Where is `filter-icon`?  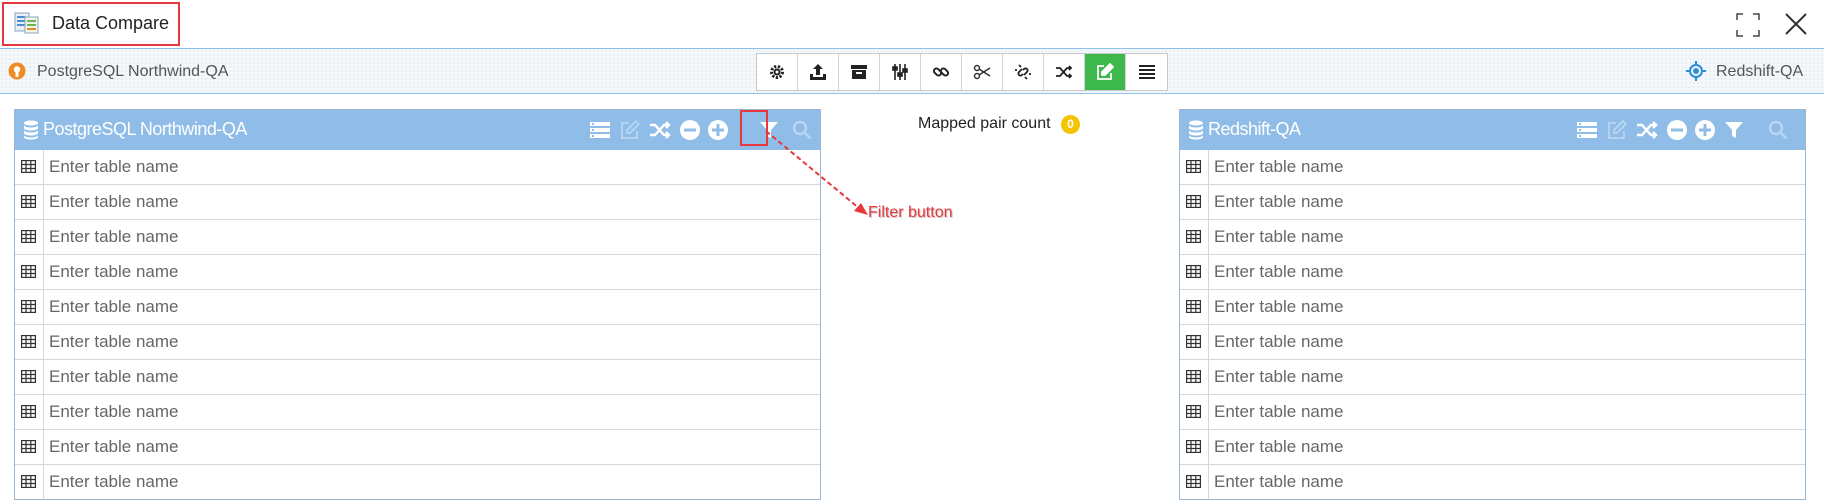 filter-icon is located at coordinates (1734, 130).